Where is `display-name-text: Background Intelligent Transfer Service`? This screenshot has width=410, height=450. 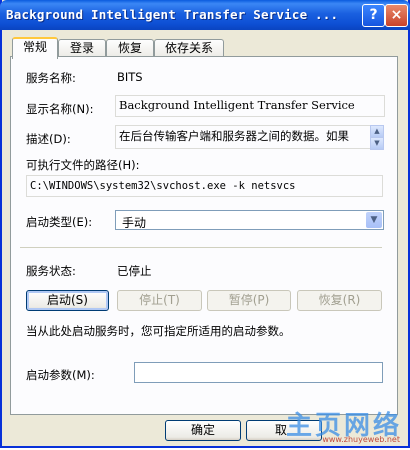 display-name-text: Background Intelligent Transfer Service is located at coordinates (237, 105).